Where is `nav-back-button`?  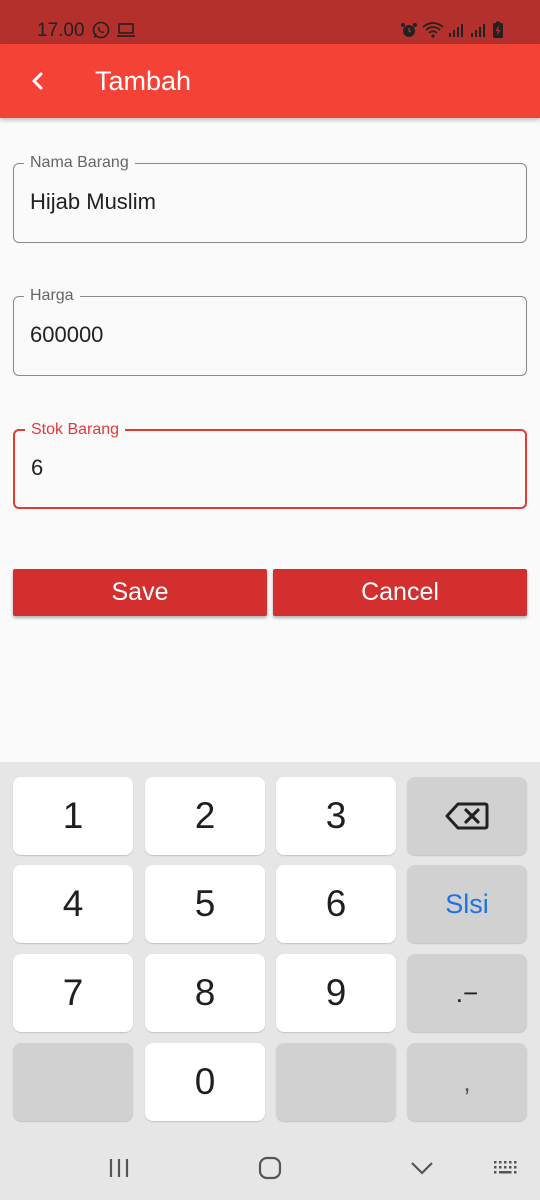
nav-back-button is located at coordinates (422, 1168).